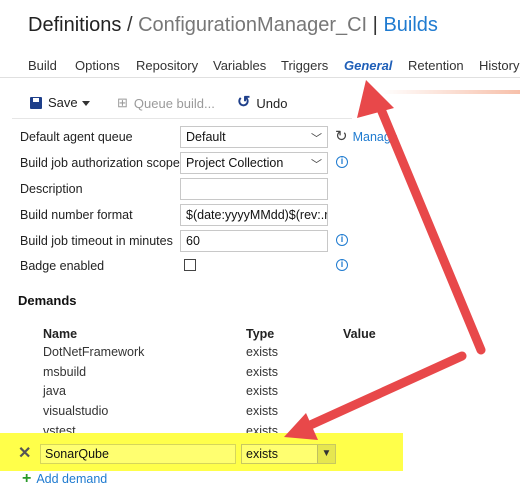  I want to click on demand-row: DotNetFramework exists, so click(260, 353).